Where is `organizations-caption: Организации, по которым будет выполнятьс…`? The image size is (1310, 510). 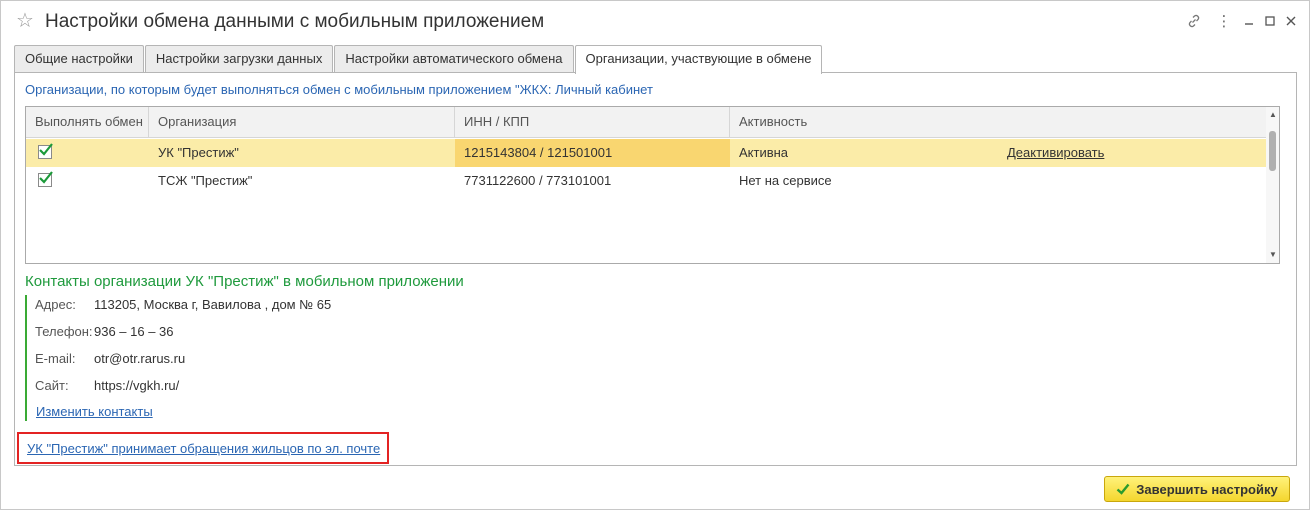
organizations-caption: Организации, по которым будет выполнятьс… is located at coordinates (339, 89).